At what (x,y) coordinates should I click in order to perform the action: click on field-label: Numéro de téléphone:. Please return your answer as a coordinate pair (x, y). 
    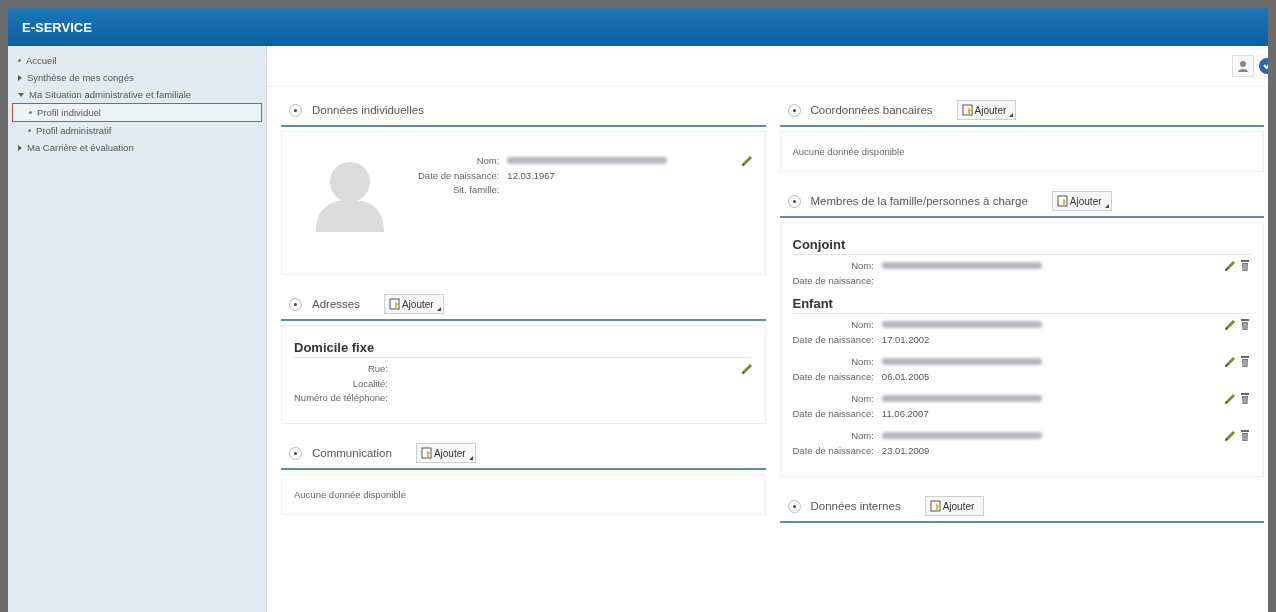
    Looking at the image, I should click on (341, 397).